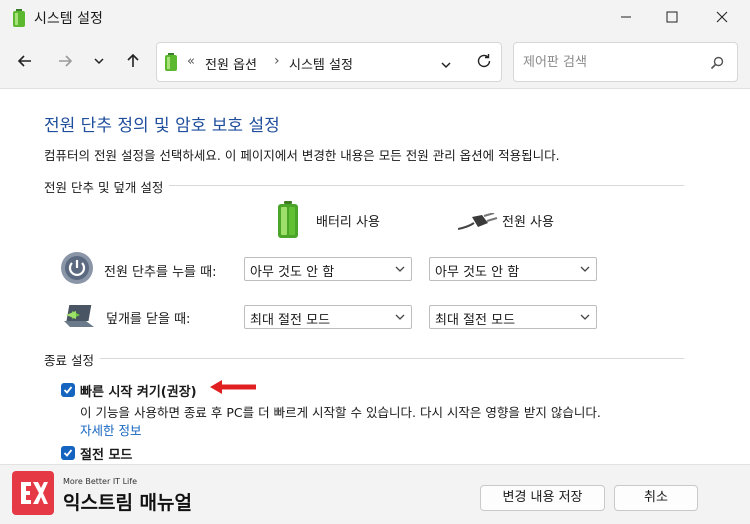  I want to click on recent-locations-button, so click(99, 61).